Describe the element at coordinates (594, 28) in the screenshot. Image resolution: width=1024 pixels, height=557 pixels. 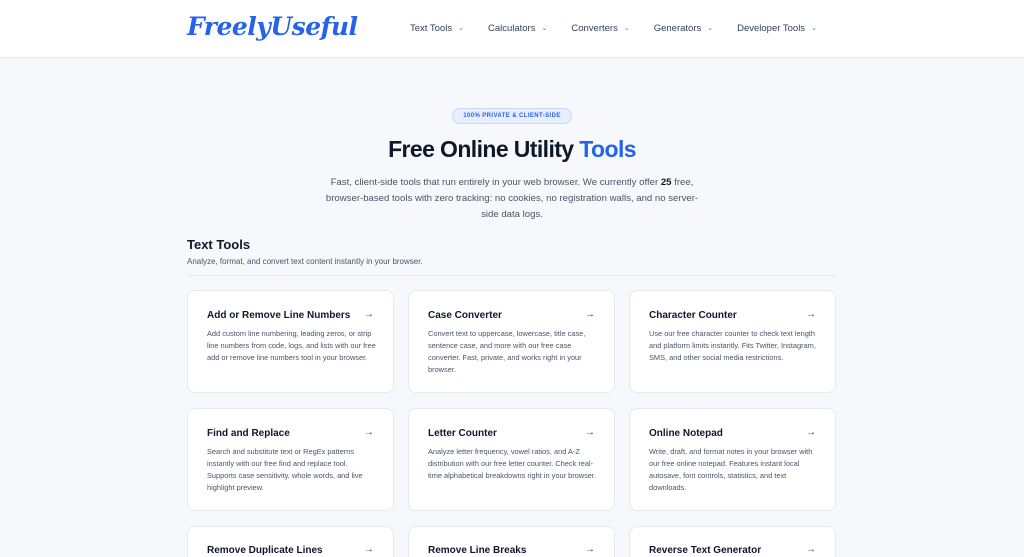
I see `nav-label: Converters` at that location.